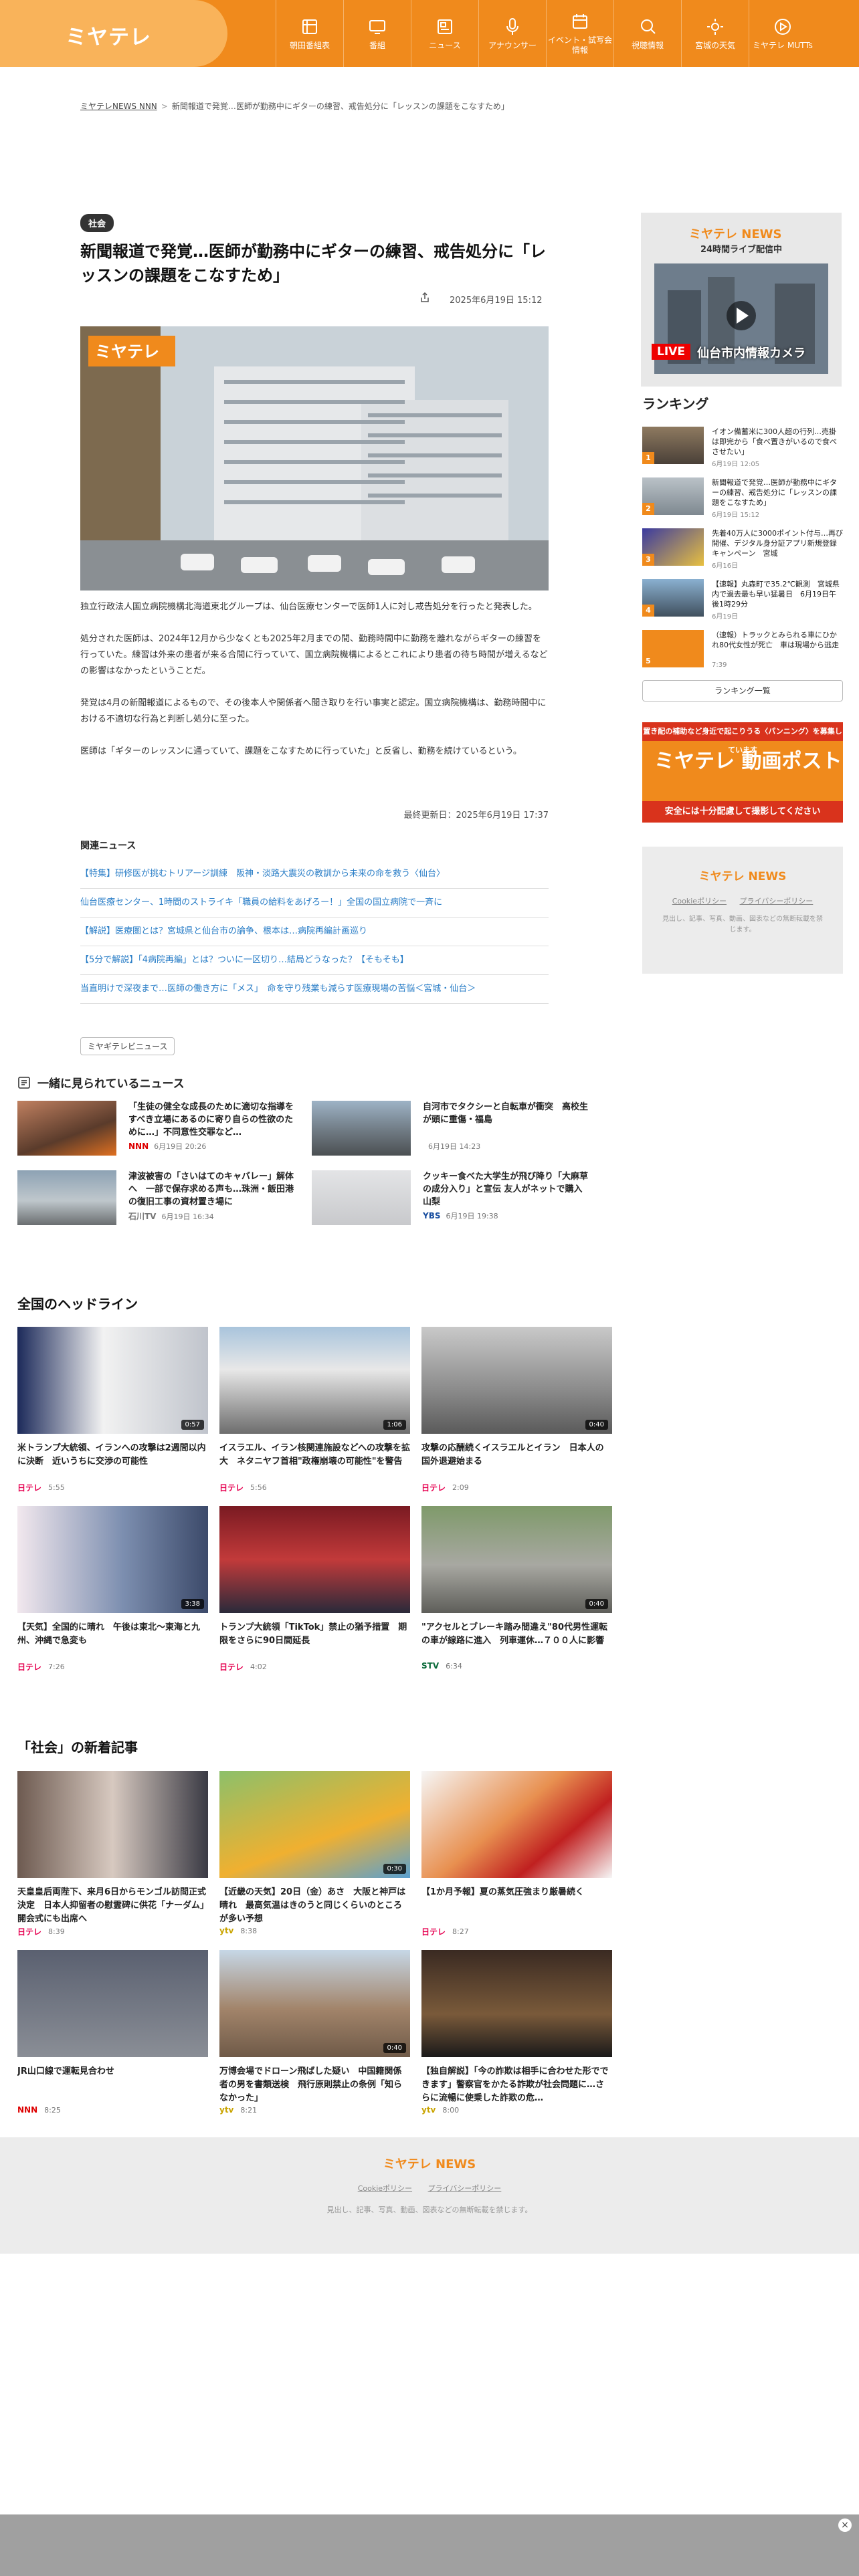 This screenshot has width=859, height=2576. I want to click on together-card: 自河市でタクシーと自転車が衝突 高校生が頭に重傷・福島 6月19日 14:23, so click(459, 1128).